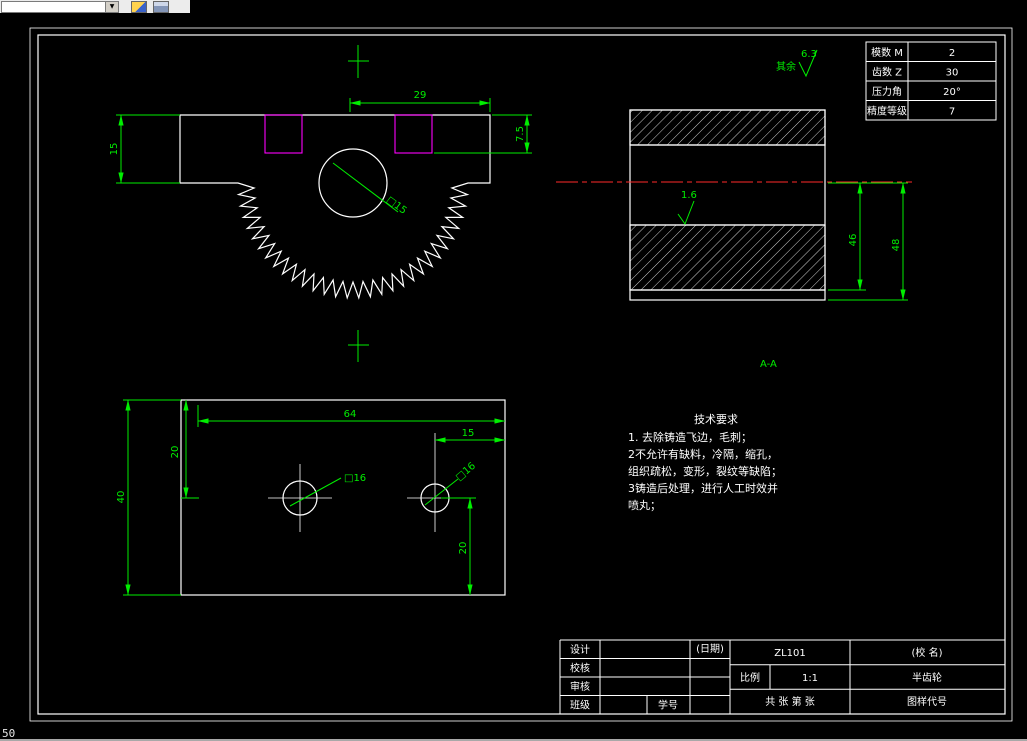 Image resolution: width=1027 pixels, height=741 pixels. I want to click on bore-circle, so click(353, 183).